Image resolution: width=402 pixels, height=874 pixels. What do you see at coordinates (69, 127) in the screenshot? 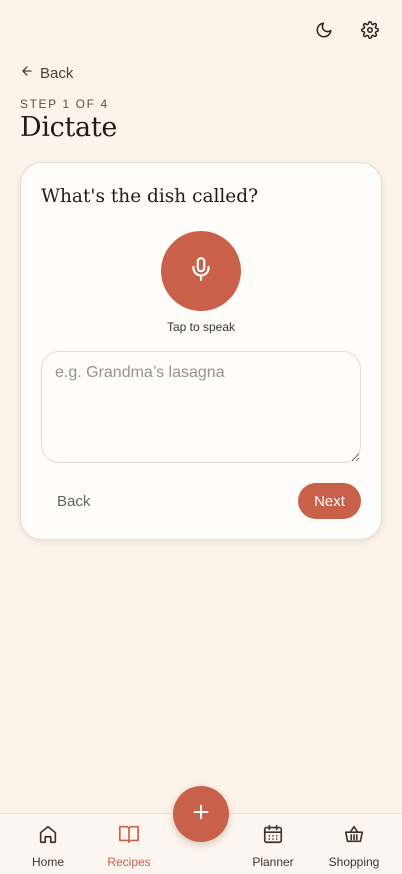
I see `page-title: Dictate` at bounding box center [69, 127].